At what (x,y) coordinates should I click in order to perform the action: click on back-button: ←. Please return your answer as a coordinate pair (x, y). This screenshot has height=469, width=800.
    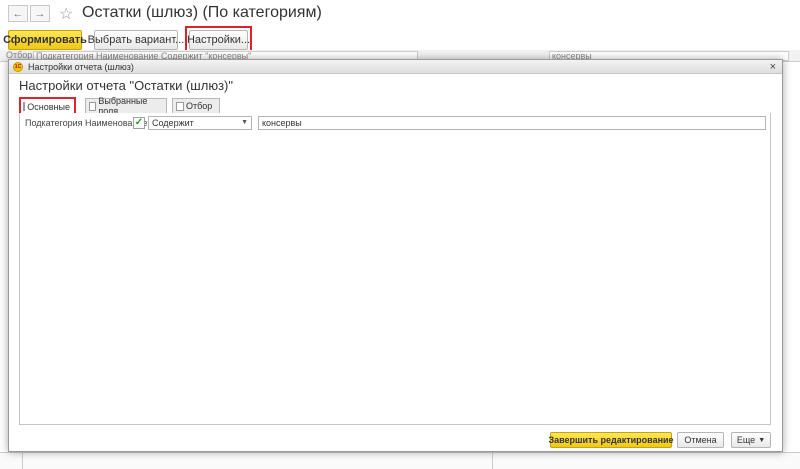
    Looking at the image, I should click on (18, 13).